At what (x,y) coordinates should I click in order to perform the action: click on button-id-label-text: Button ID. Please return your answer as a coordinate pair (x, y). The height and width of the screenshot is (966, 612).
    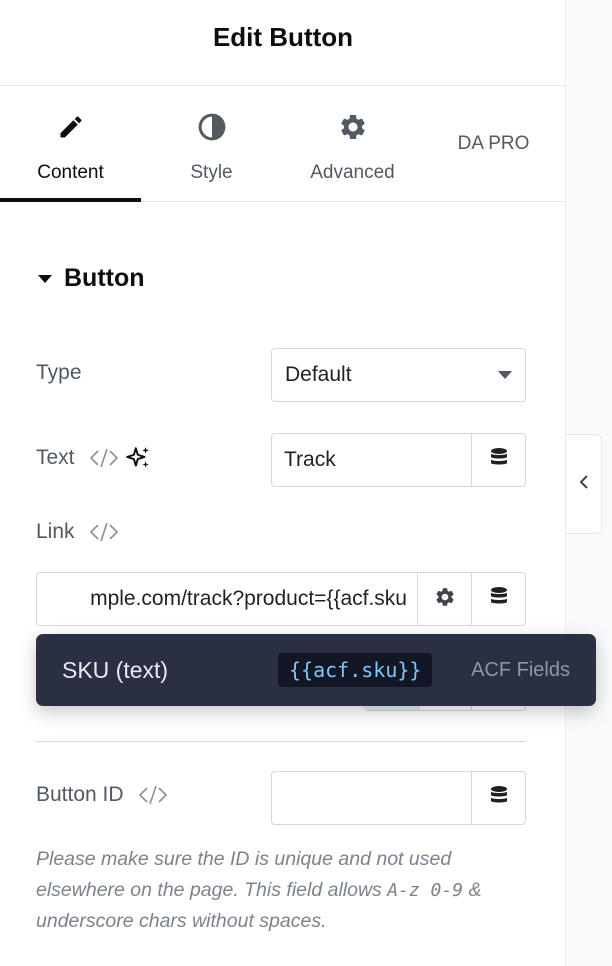
    Looking at the image, I should click on (80, 794).